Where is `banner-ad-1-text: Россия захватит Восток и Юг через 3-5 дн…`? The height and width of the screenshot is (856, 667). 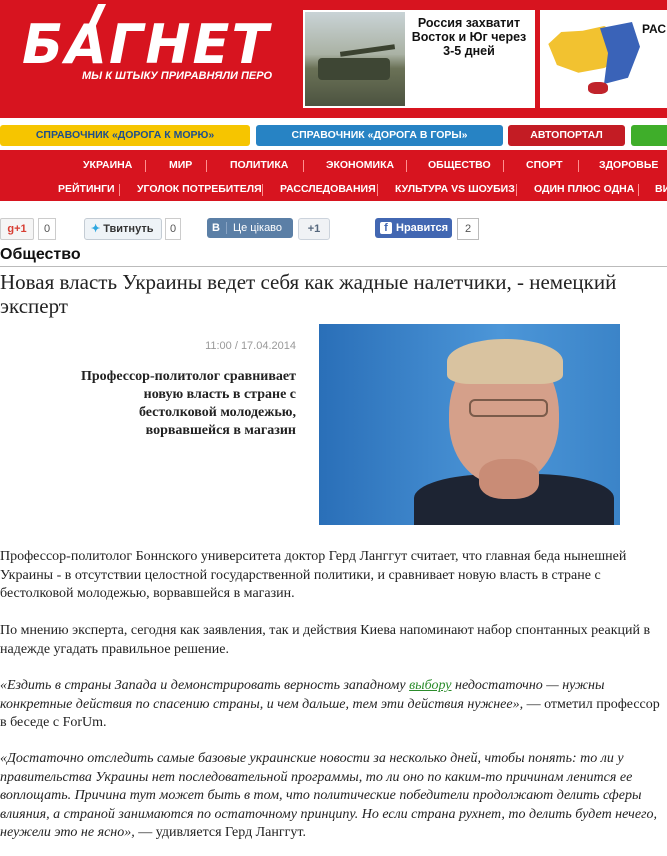
banner-ad-1-text: Россия захватит Восток и Юг через 3-5 дн… is located at coordinates (469, 37).